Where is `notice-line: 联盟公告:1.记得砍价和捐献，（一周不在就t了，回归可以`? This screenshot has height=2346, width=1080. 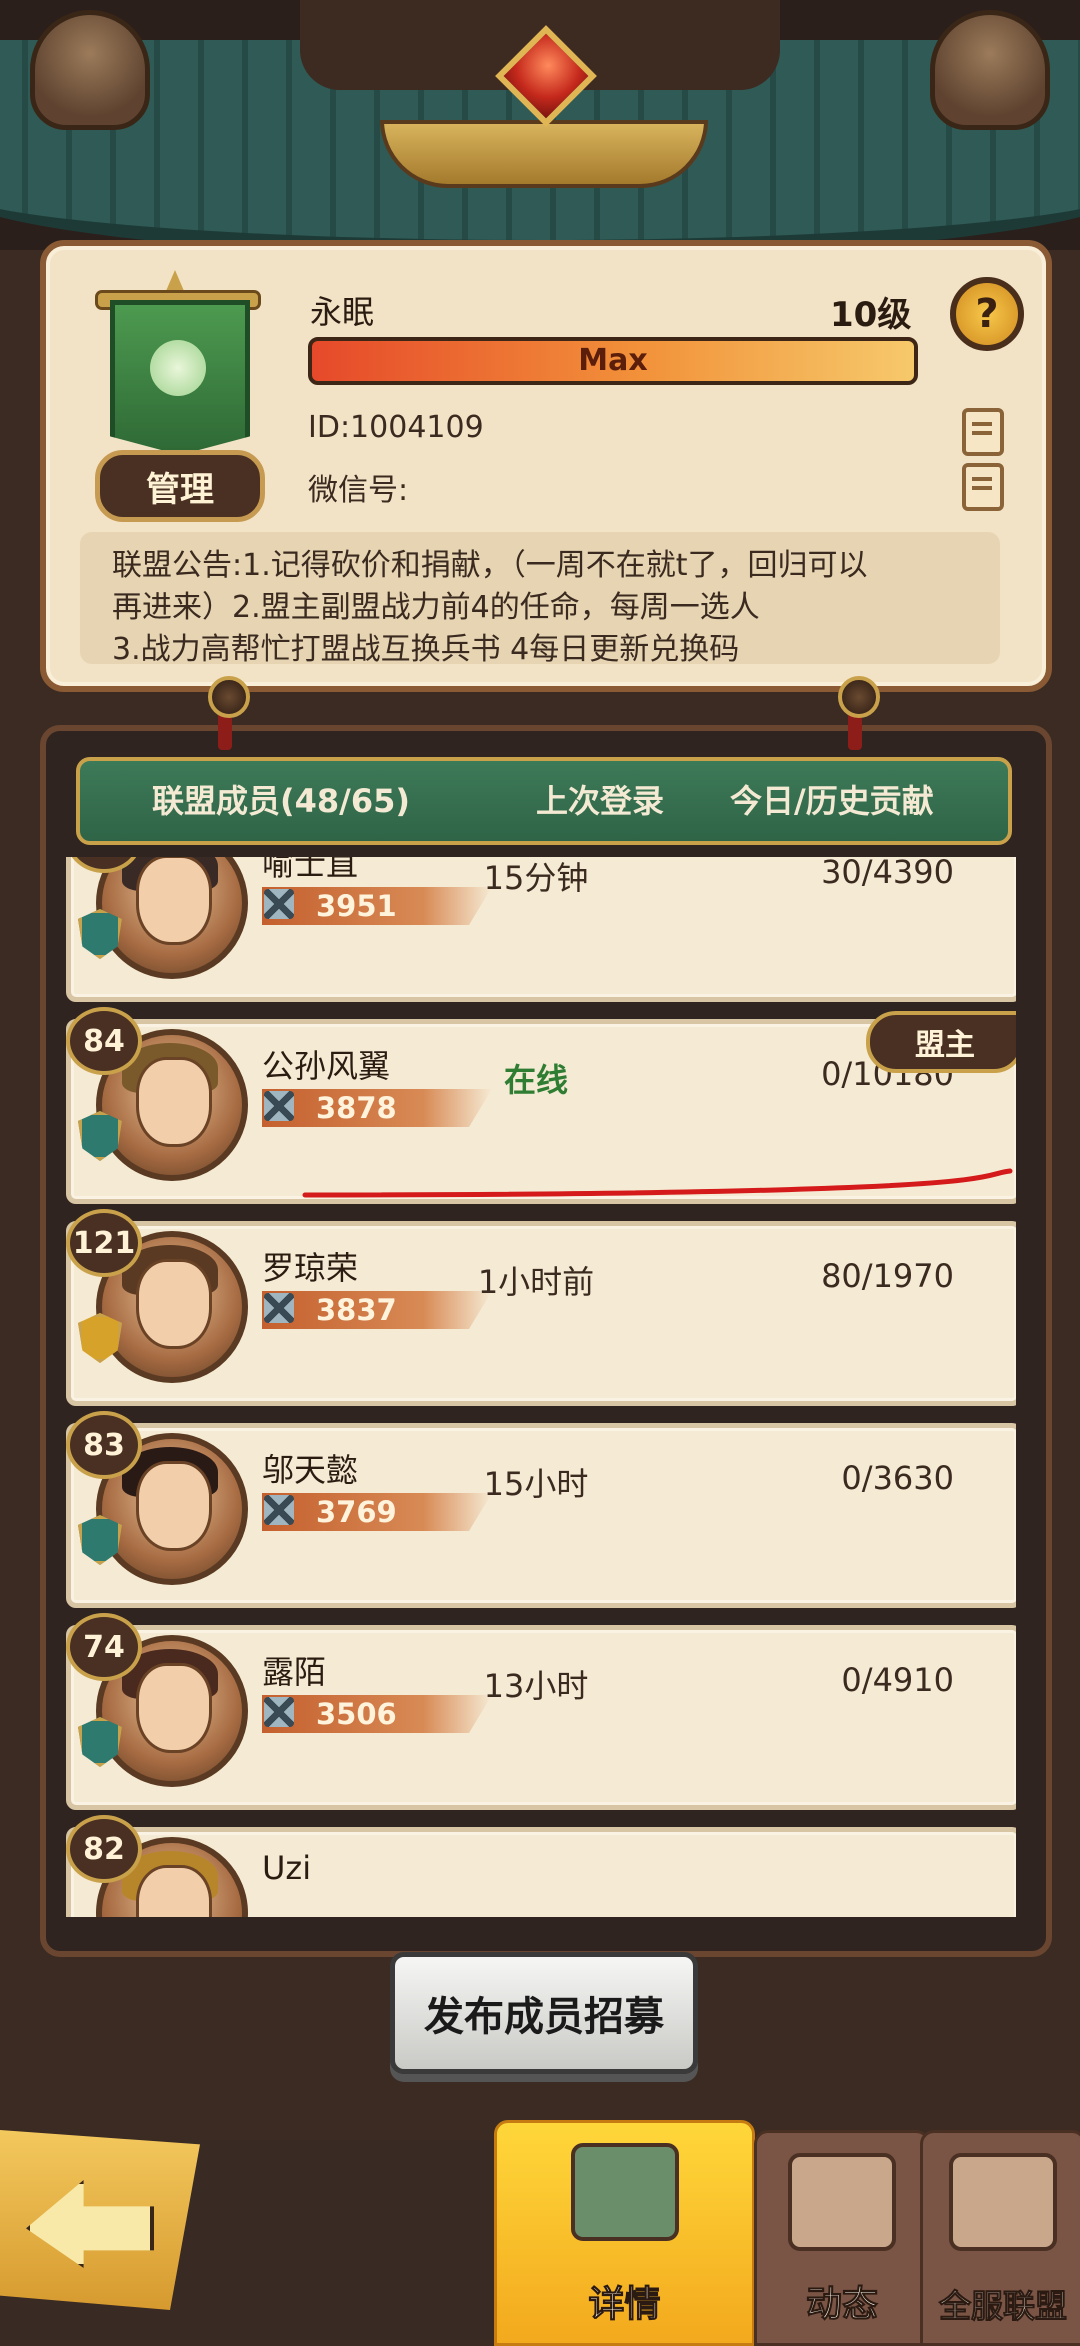 notice-line: 联盟公告:1.记得砍价和捐献，（一周不在就t了，回归可以 is located at coordinates (490, 565).